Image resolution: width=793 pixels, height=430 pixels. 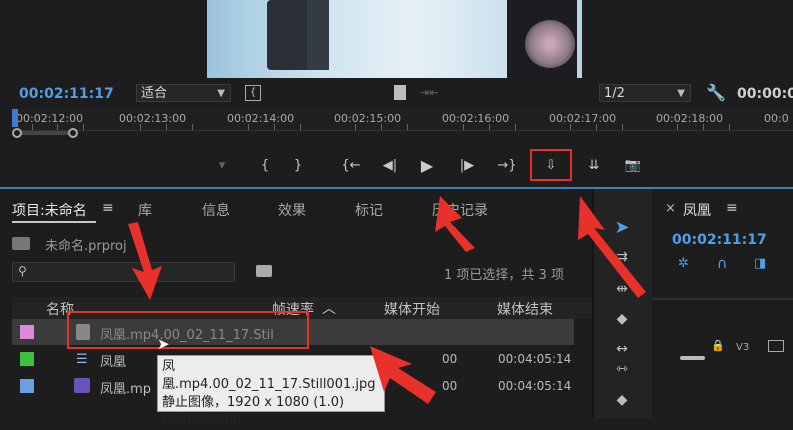 What do you see at coordinates (612, 247) in the screenshot?
I see `arrow-right` at bounding box center [612, 247].